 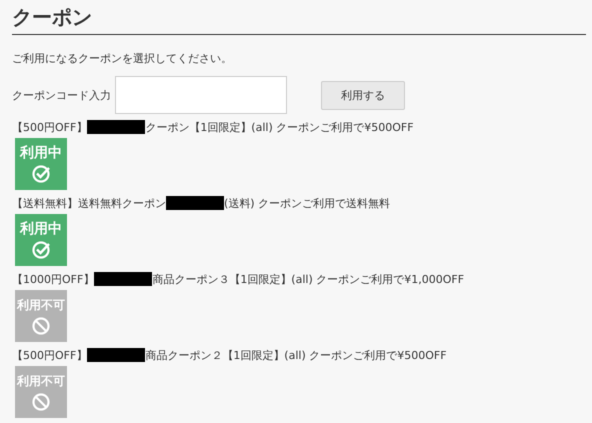 What do you see at coordinates (308, 279) in the screenshot?
I see `coupon-description: 商品クーポン３【1回限定】(all) クーポンご利用で¥1,000OFF` at bounding box center [308, 279].